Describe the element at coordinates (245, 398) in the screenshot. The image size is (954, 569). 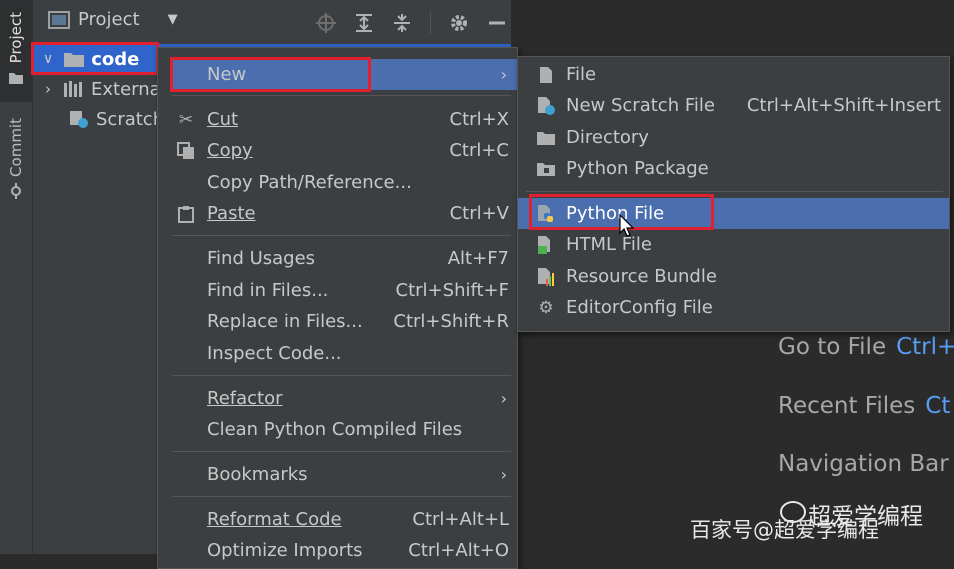
I see `menu-item-label: Refactor` at that location.